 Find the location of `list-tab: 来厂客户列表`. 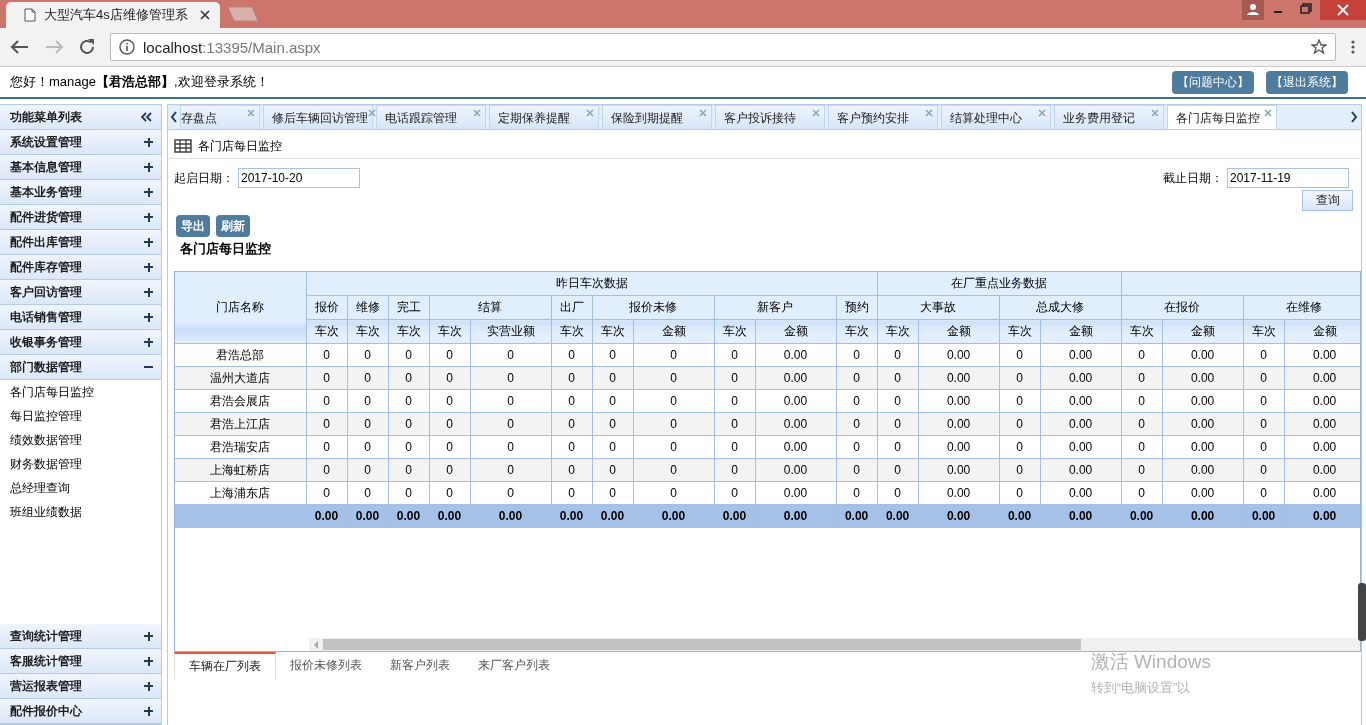

list-tab: 来厂客户列表 is located at coordinates (514, 665).